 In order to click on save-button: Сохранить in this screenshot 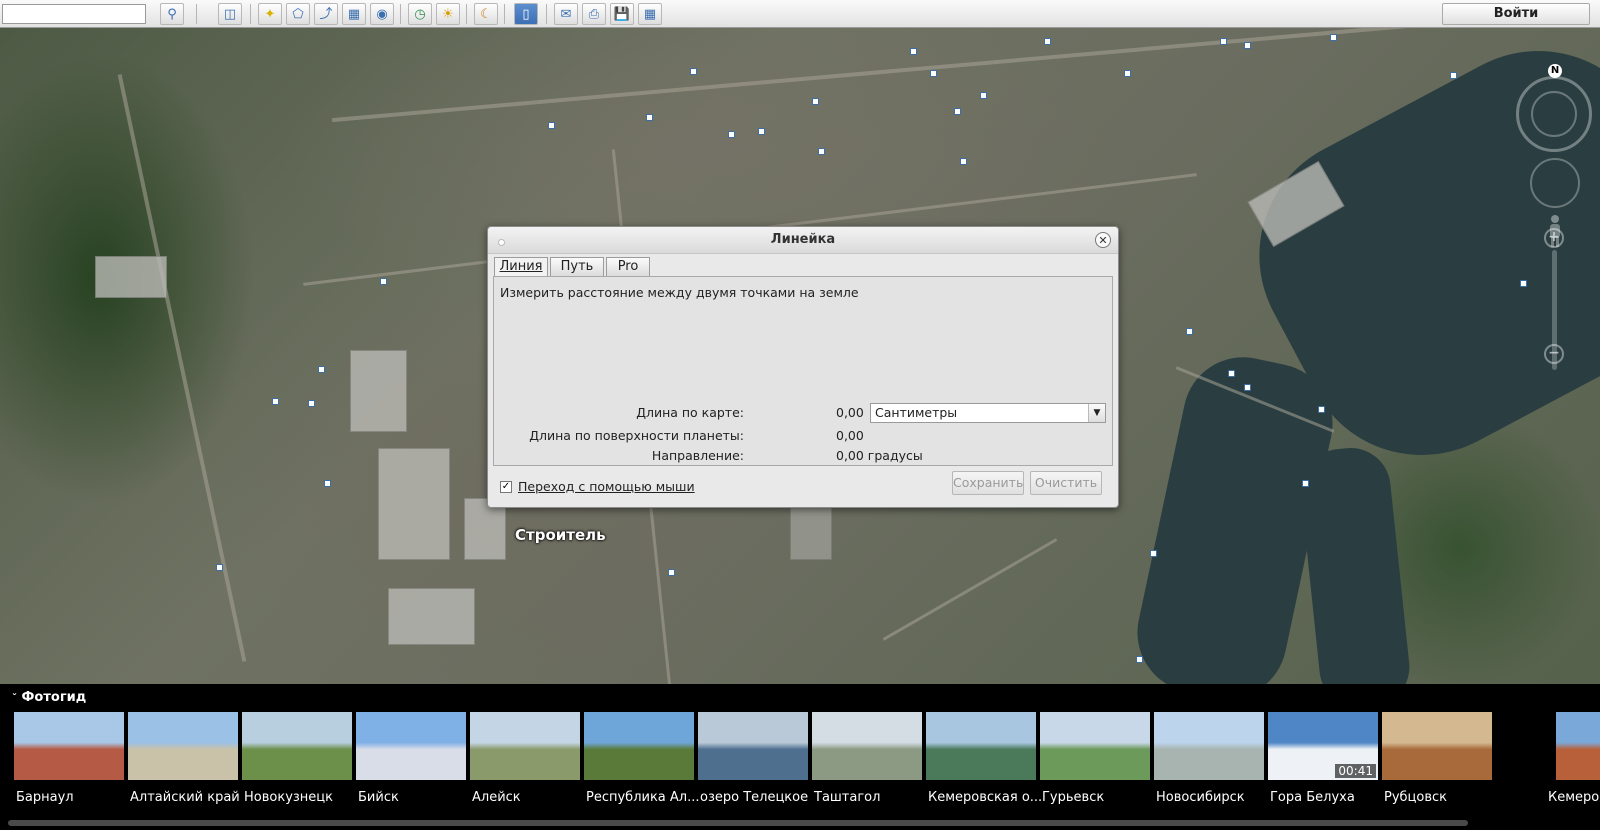, I will do `click(988, 483)`.